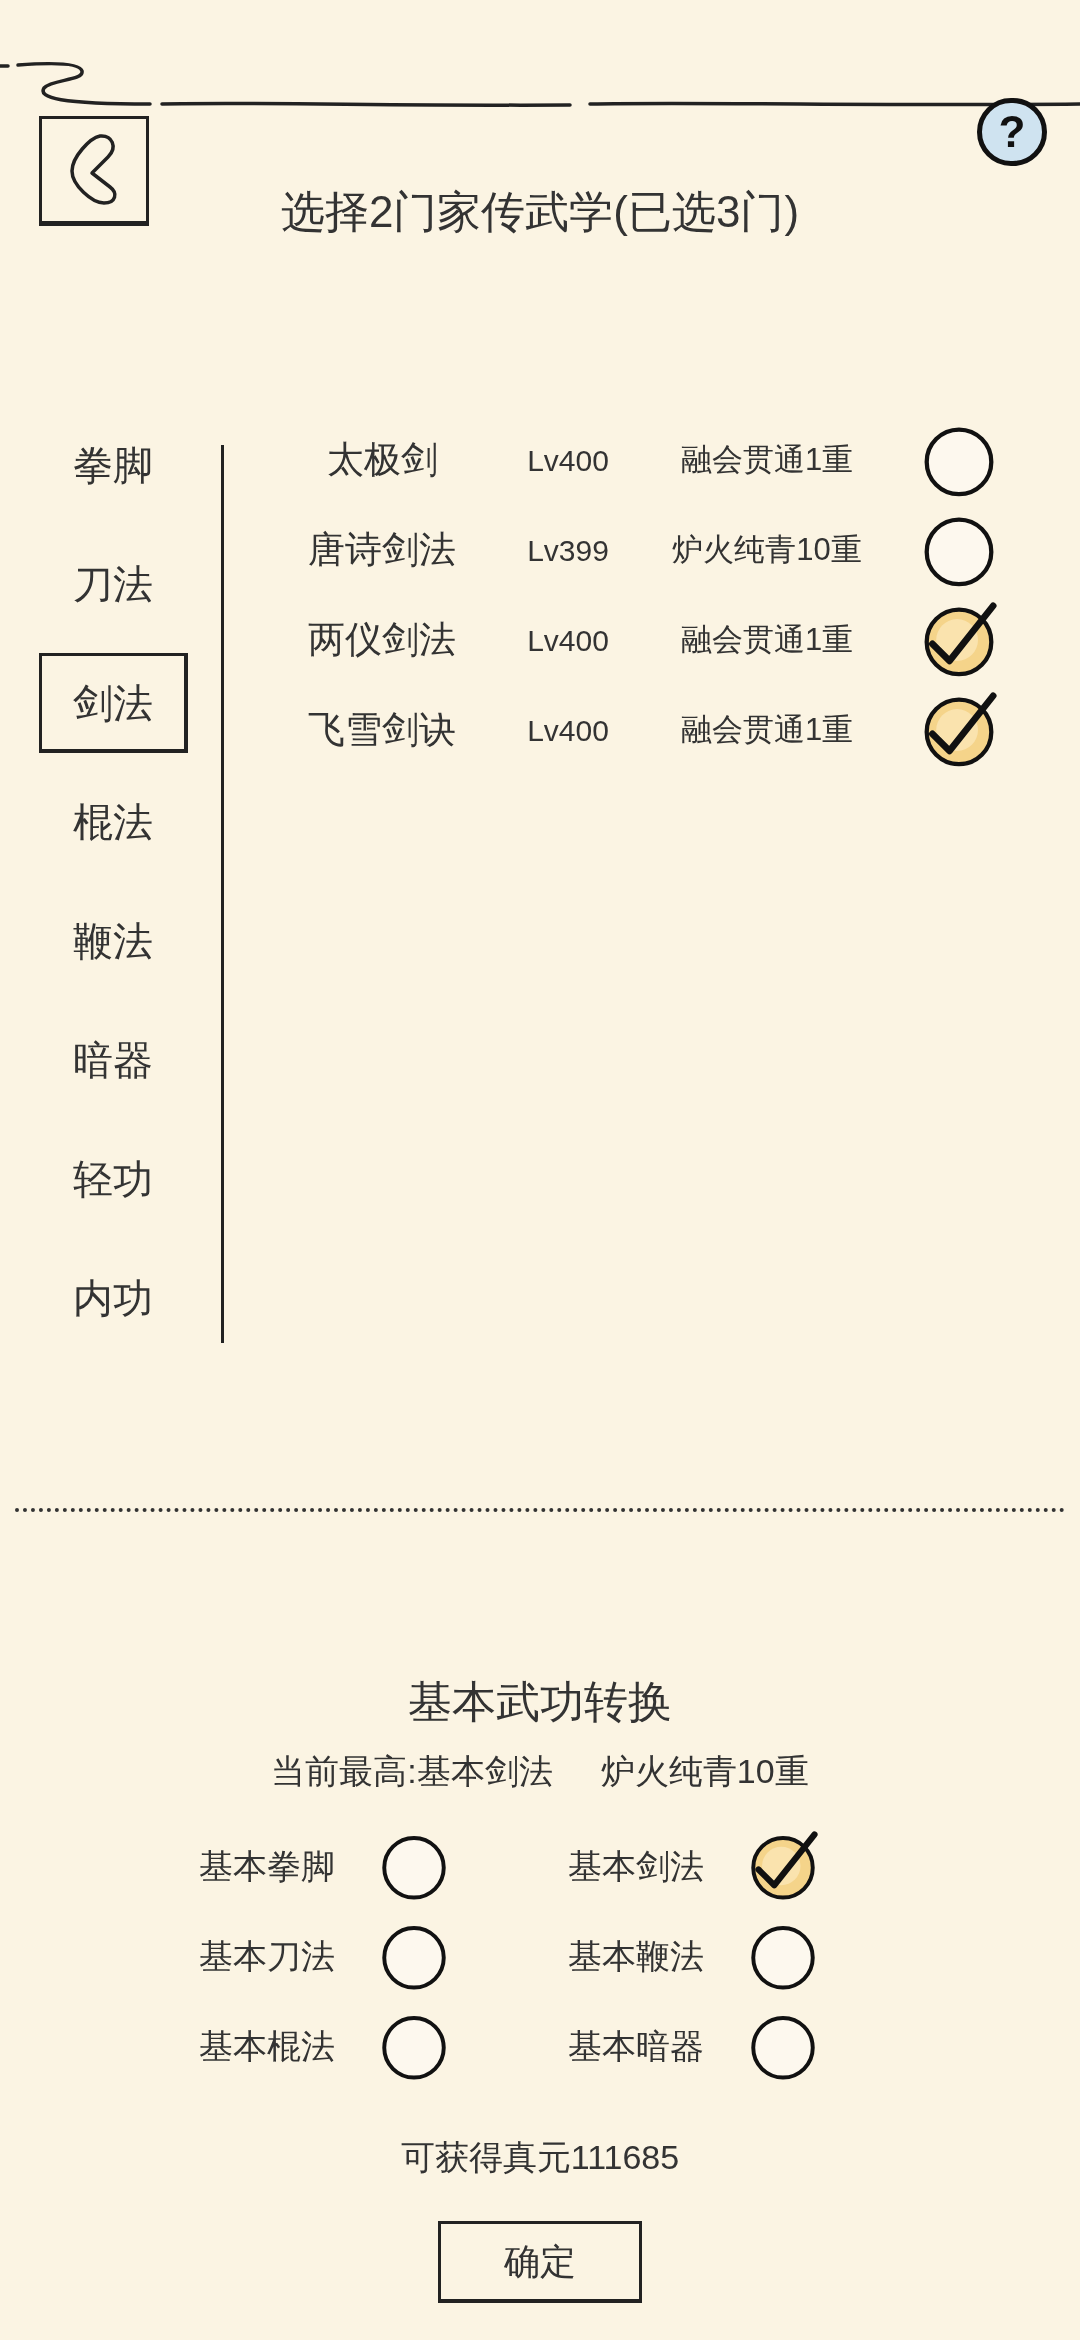 This screenshot has width=1080, height=2340. Describe the element at coordinates (540, 212) in the screenshot. I see `page-title: 选择2门家传武学(已选3门)` at that location.